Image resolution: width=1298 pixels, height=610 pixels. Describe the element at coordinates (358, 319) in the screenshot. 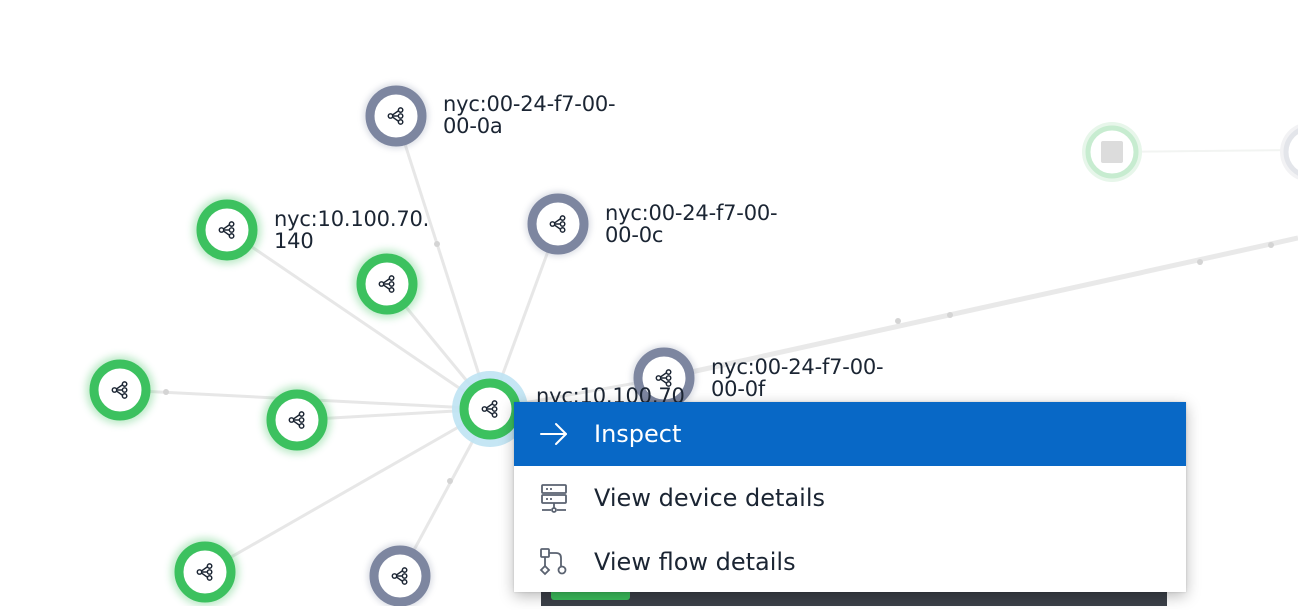

I see `edge` at that location.